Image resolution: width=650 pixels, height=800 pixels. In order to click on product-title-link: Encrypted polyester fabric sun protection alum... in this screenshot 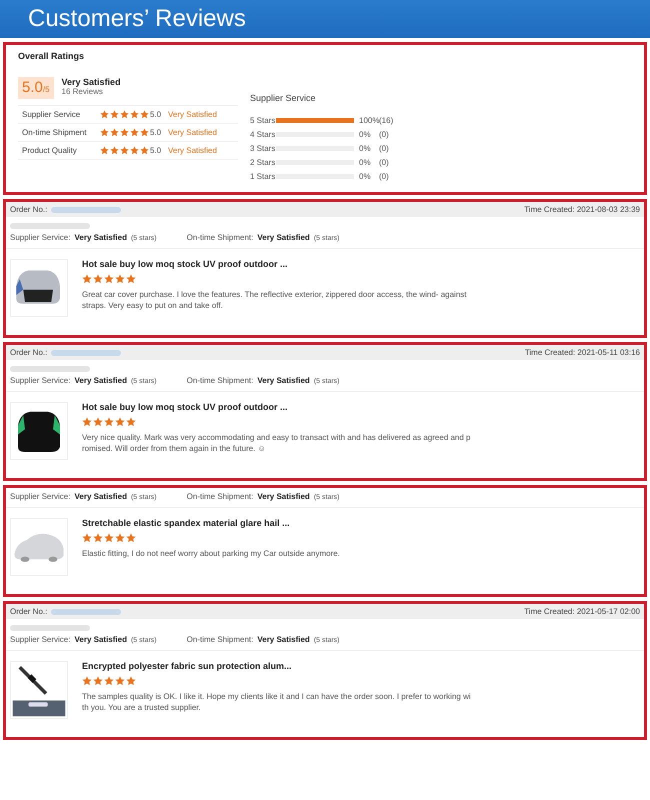, I will do `click(277, 666)`.